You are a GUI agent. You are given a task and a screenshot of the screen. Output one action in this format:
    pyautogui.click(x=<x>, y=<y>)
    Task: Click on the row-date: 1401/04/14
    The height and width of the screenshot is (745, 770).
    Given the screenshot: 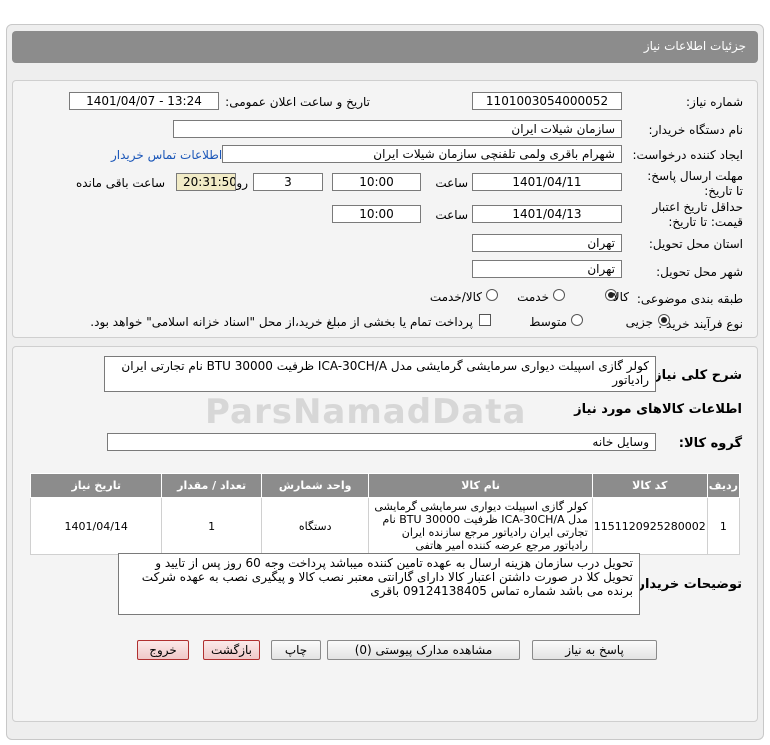 What is the action you would take?
    pyautogui.click(x=96, y=526)
    